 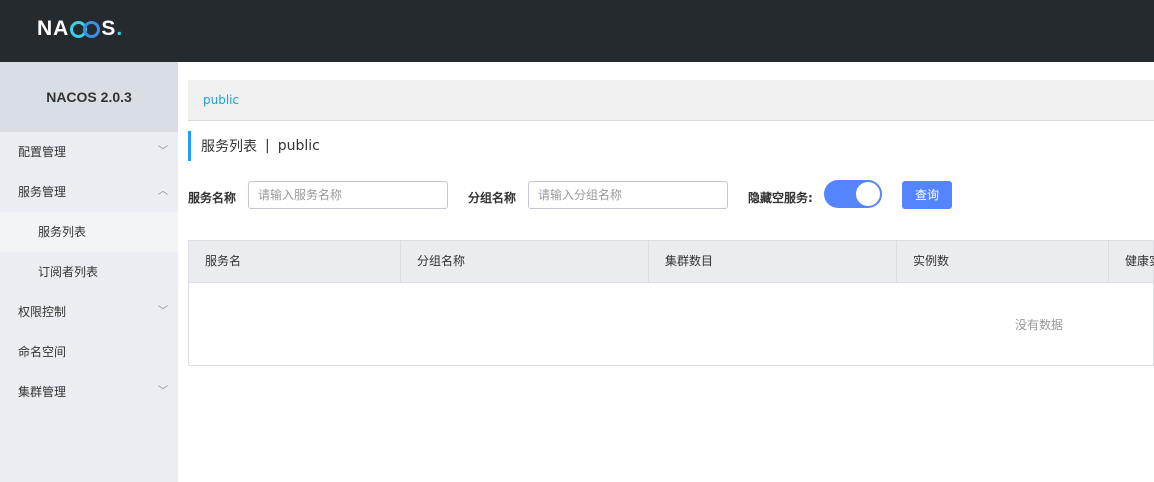 I want to click on sidebar-item-label: 配置管理, so click(x=42, y=152).